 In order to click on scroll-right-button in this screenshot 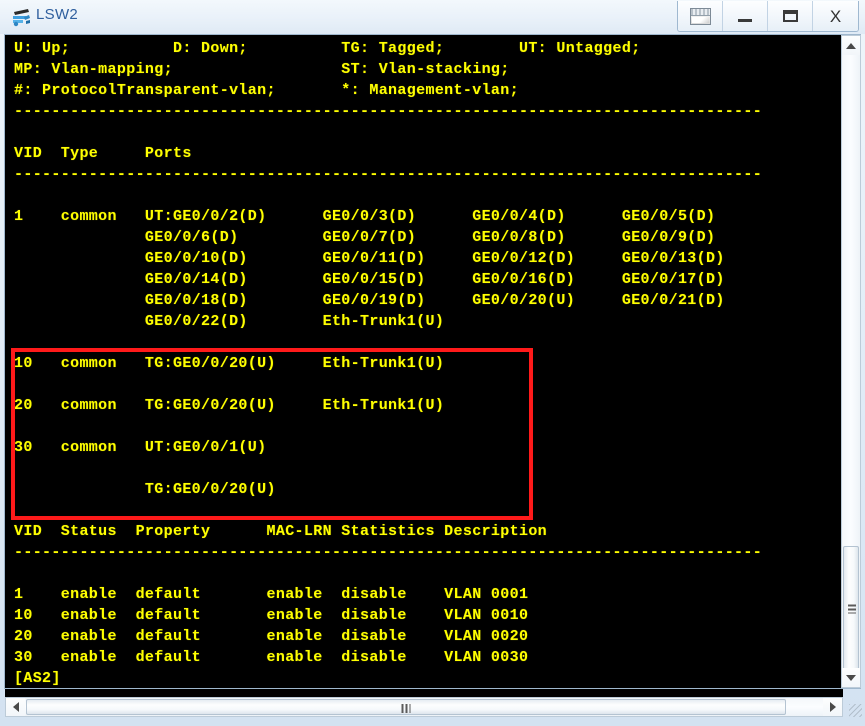, I will do `click(832, 707)`.